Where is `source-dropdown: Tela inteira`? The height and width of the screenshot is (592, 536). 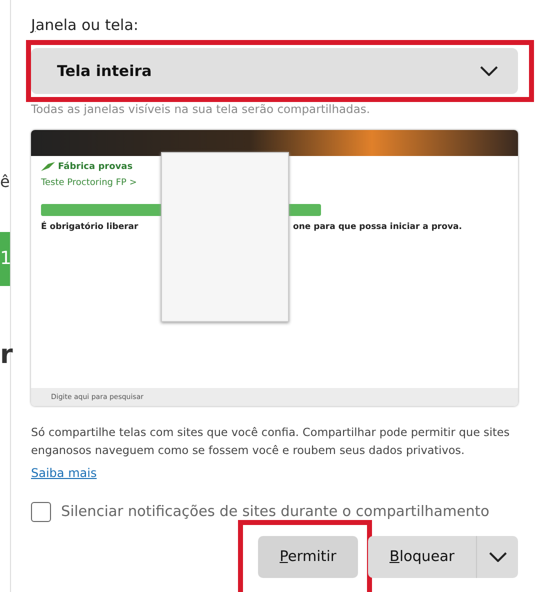
source-dropdown: Tela inteira is located at coordinates (274, 71).